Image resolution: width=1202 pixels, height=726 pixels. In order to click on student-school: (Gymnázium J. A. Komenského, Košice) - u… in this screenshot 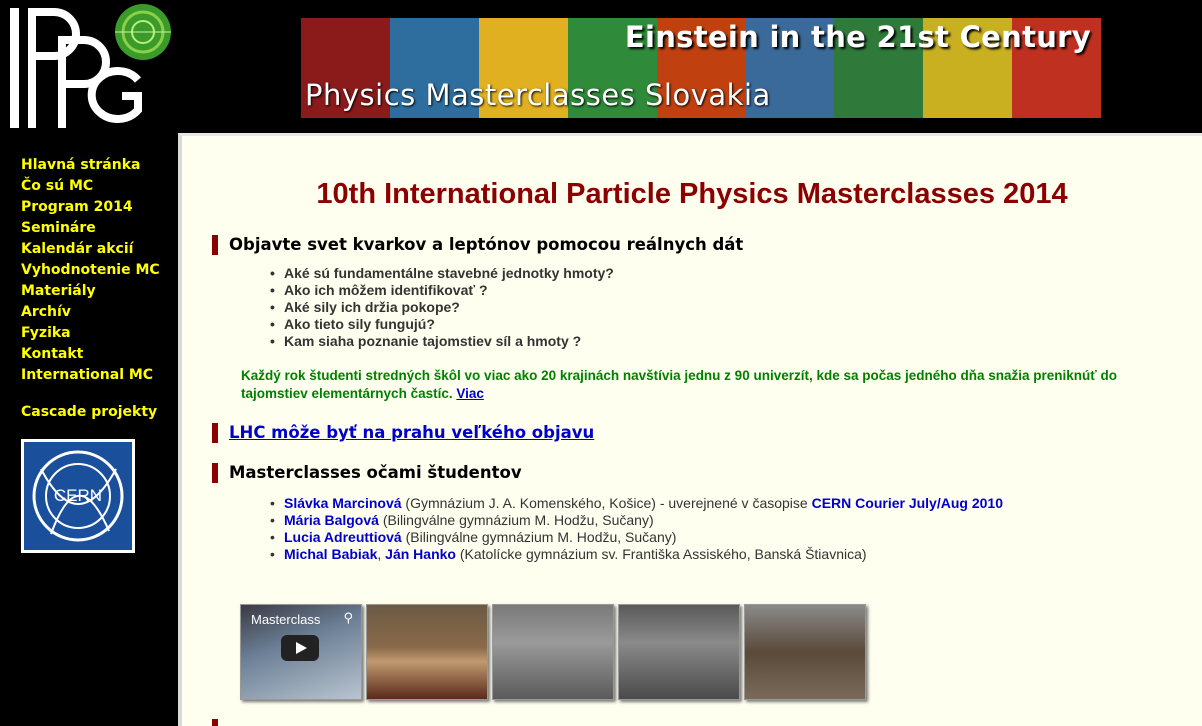, I will do `click(606, 503)`.